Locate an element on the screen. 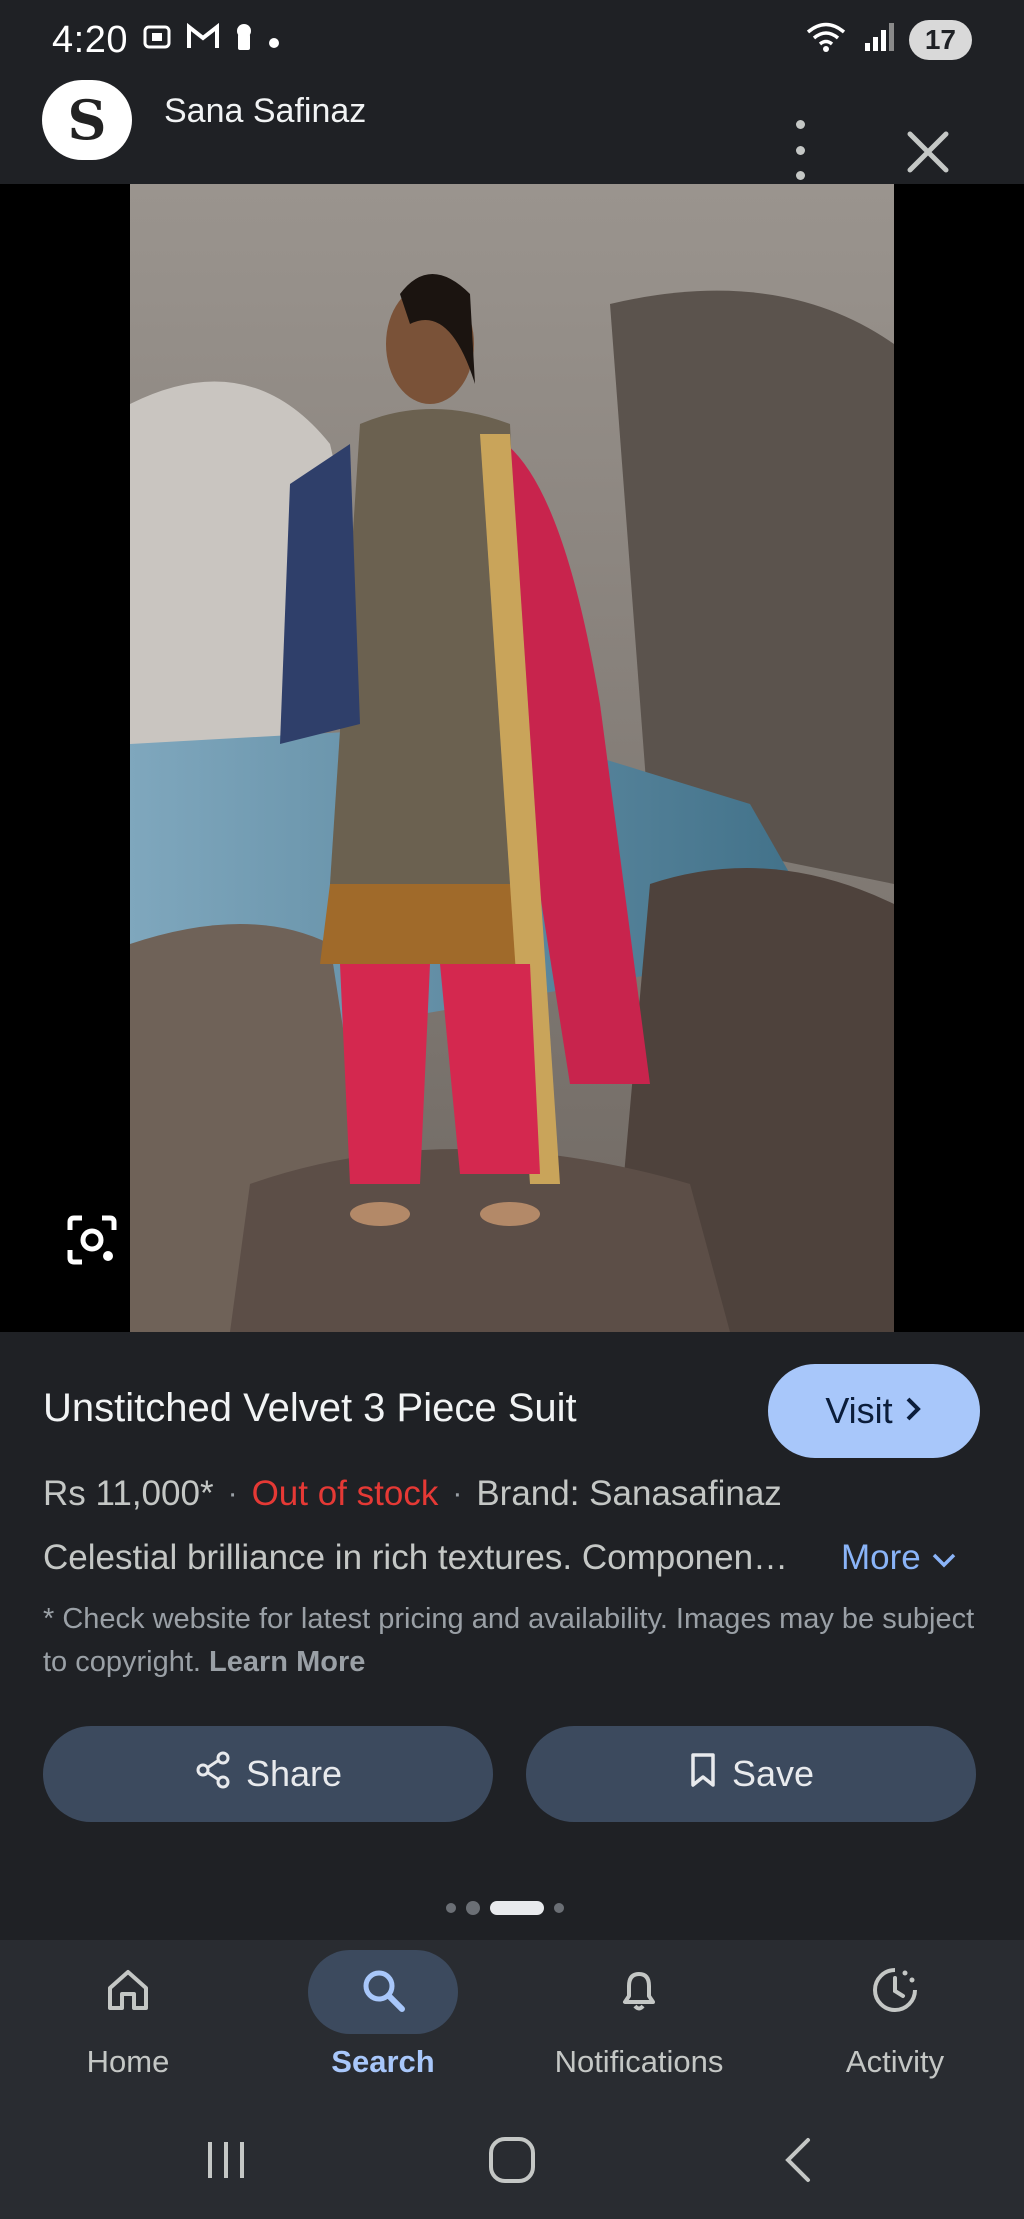 The image size is (1024, 2219). chevron-down-icon is located at coordinates (944, 1558).